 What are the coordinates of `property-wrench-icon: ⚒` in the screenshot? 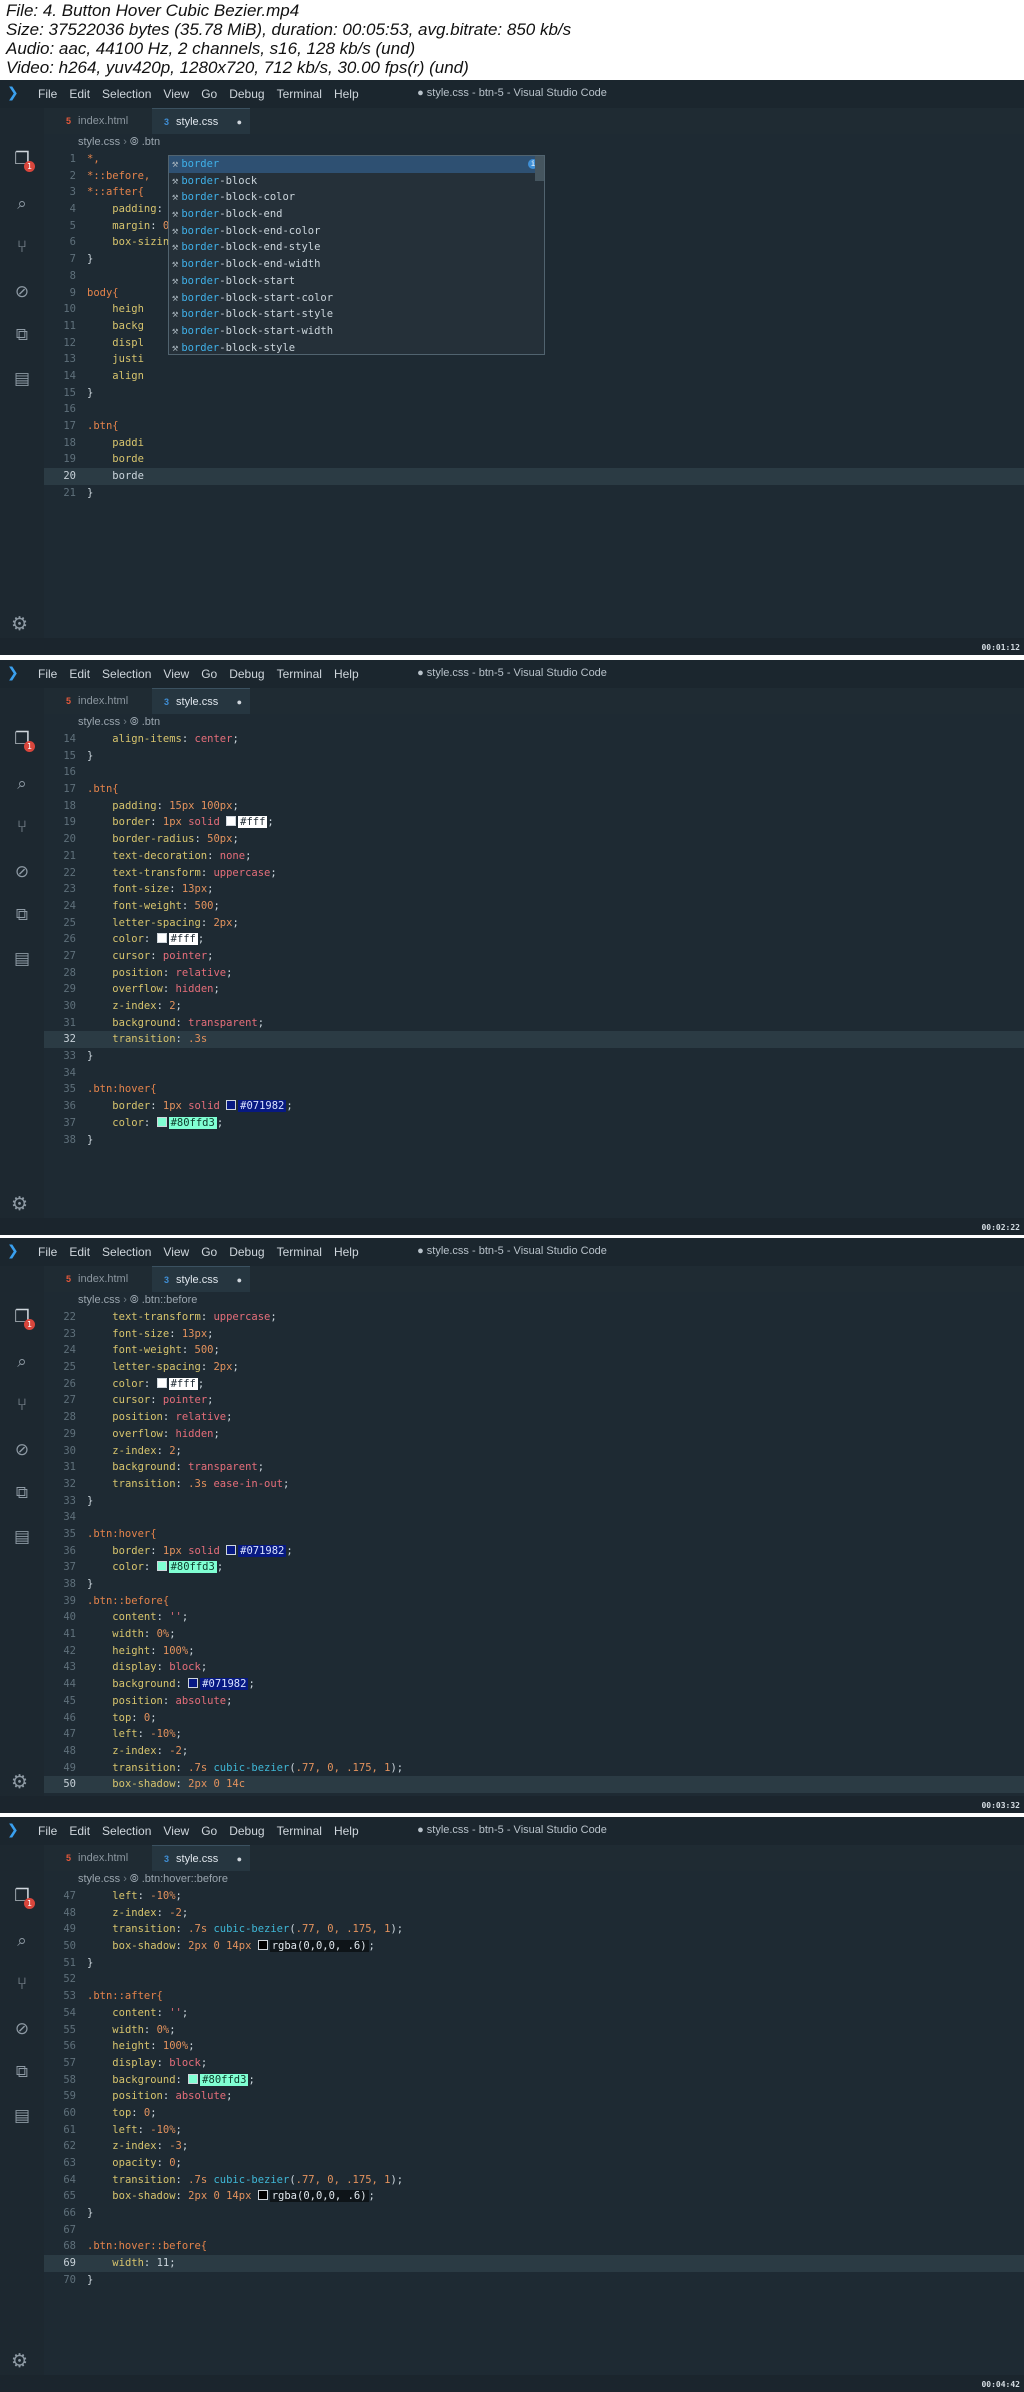 It's located at (175, 330).